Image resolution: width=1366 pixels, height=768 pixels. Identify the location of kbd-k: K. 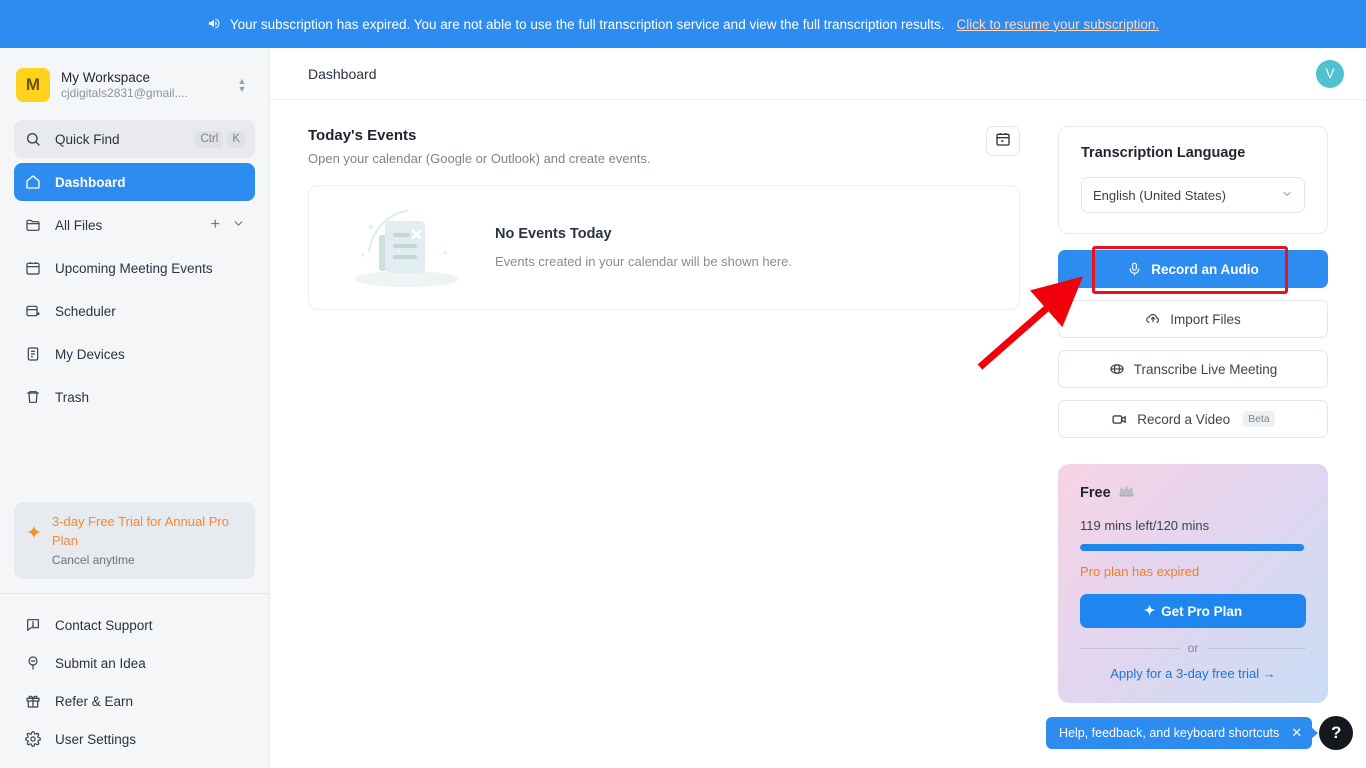
(236, 139).